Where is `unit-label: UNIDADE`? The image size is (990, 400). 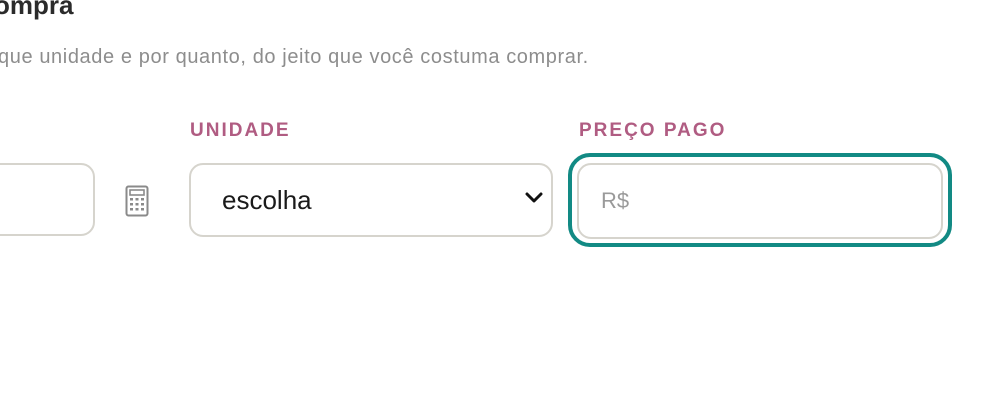 unit-label: UNIDADE is located at coordinates (240, 130).